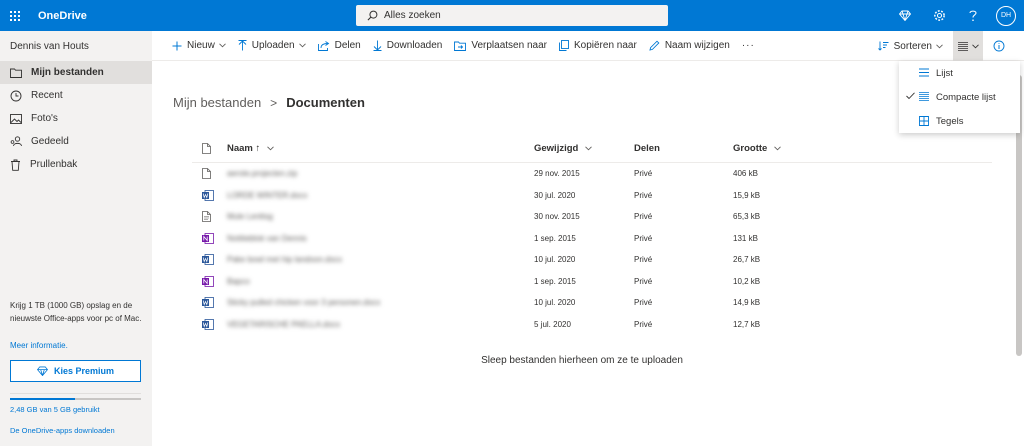 This screenshot has height=446, width=1024. I want to click on file-name: VEGETARISCHE PAELLA.docx, so click(380, 324).